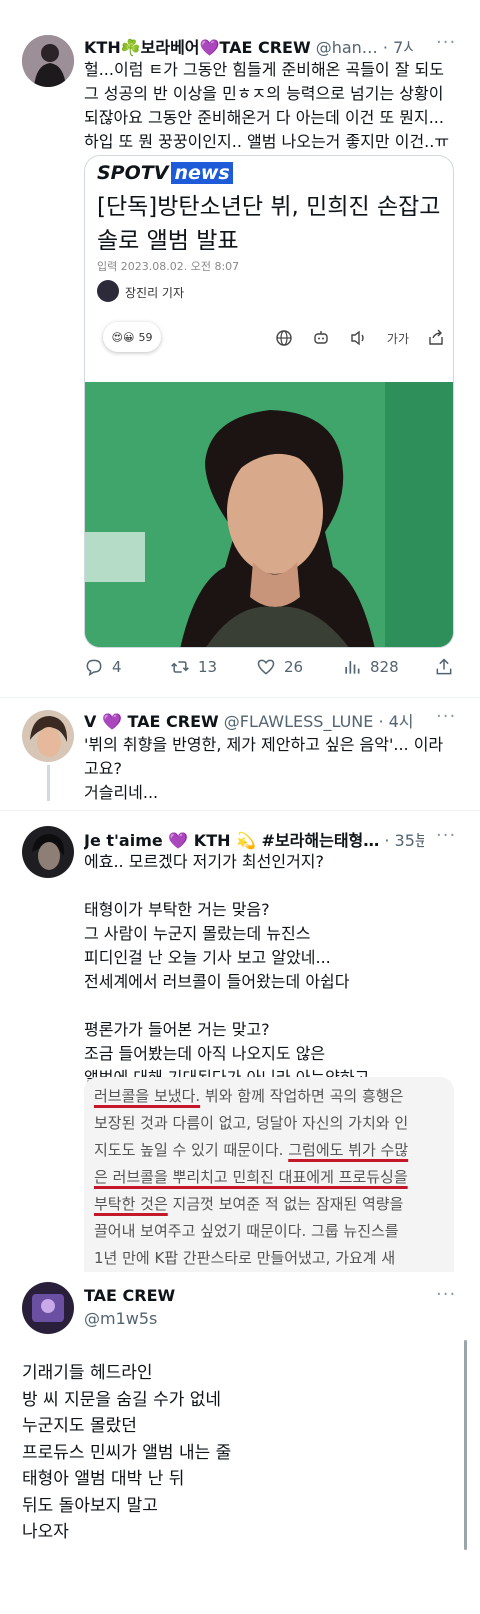 This screenshot has height=1614, width=480. I want to click on excerpt-line: 부탁한 것은 지금껏 보여준 적 없는 잠재된 역량을, so click(269, 1204).